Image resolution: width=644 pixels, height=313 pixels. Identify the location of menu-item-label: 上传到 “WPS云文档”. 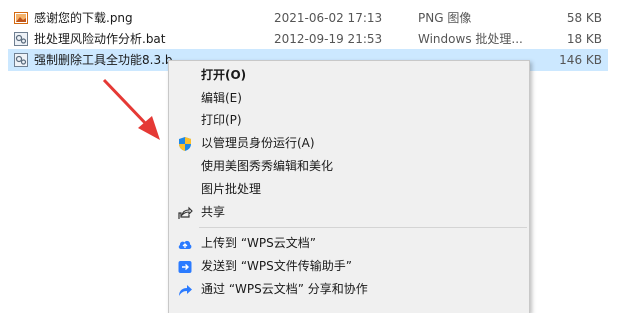
(258, 243).